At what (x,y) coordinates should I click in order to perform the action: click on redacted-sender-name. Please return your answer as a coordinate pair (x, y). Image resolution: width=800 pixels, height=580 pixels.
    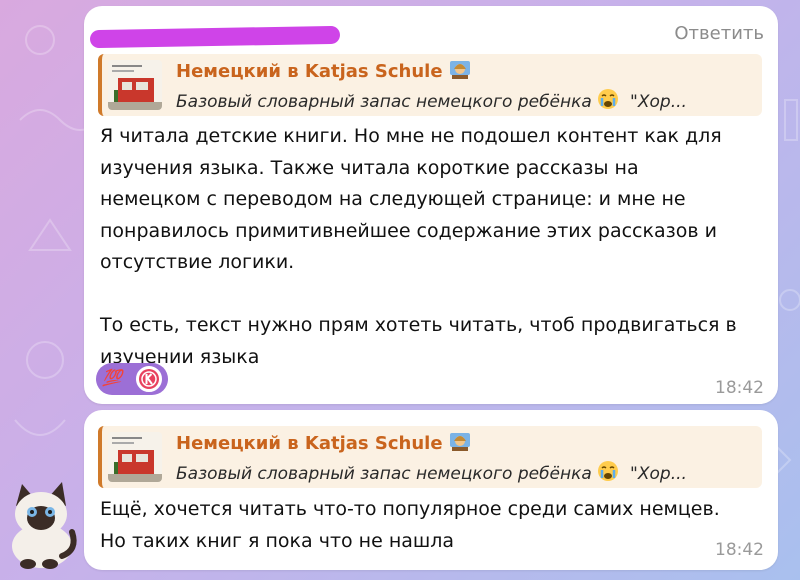
    Looking at the image, I should click on (215, 37).